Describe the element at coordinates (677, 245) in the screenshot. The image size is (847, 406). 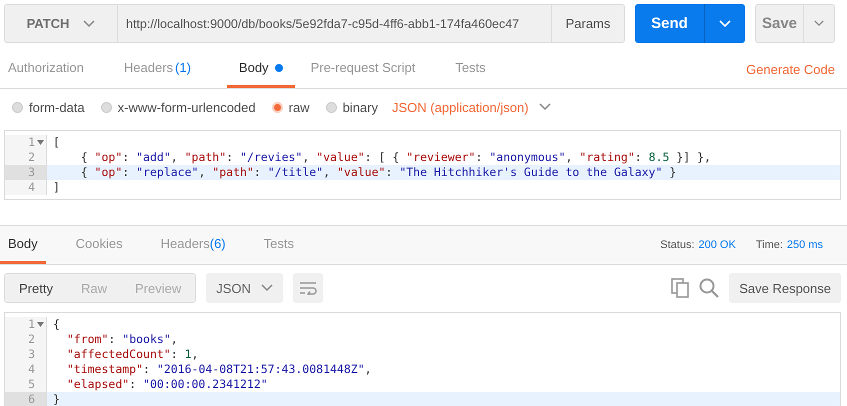
I see `status-label: Status:` at that location.